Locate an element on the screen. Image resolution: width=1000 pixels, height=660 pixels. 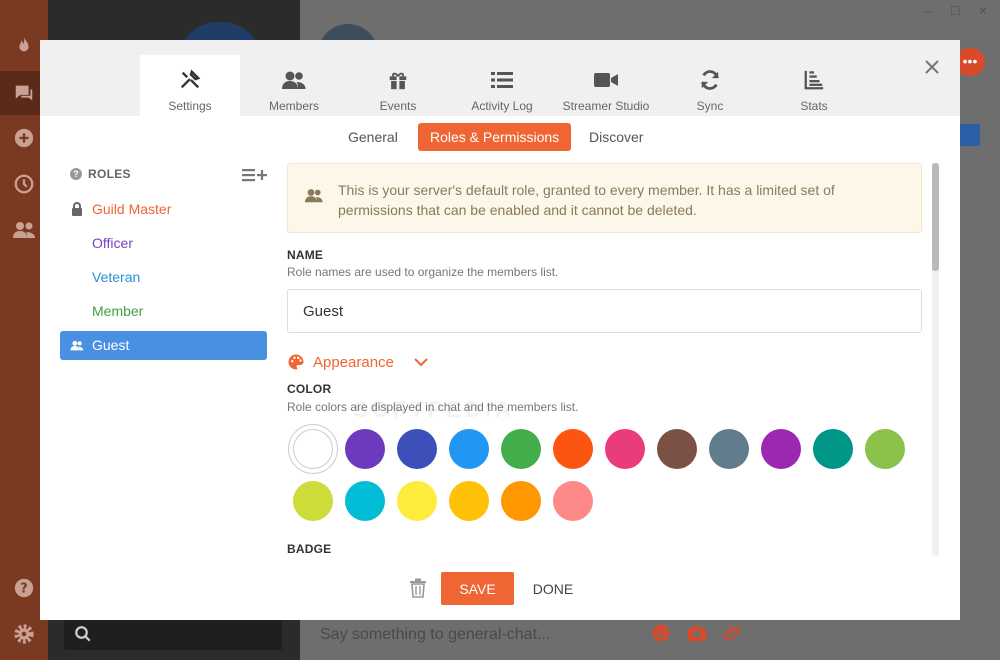
subtab-roles-permissions: Roles & Permissions is located at coordinates (495, 137).